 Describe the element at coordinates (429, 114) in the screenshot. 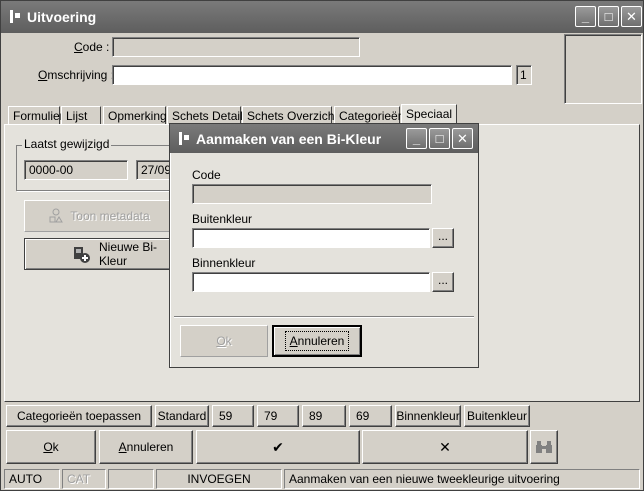

I see `tab-speciaal: Speciaal` at that location.